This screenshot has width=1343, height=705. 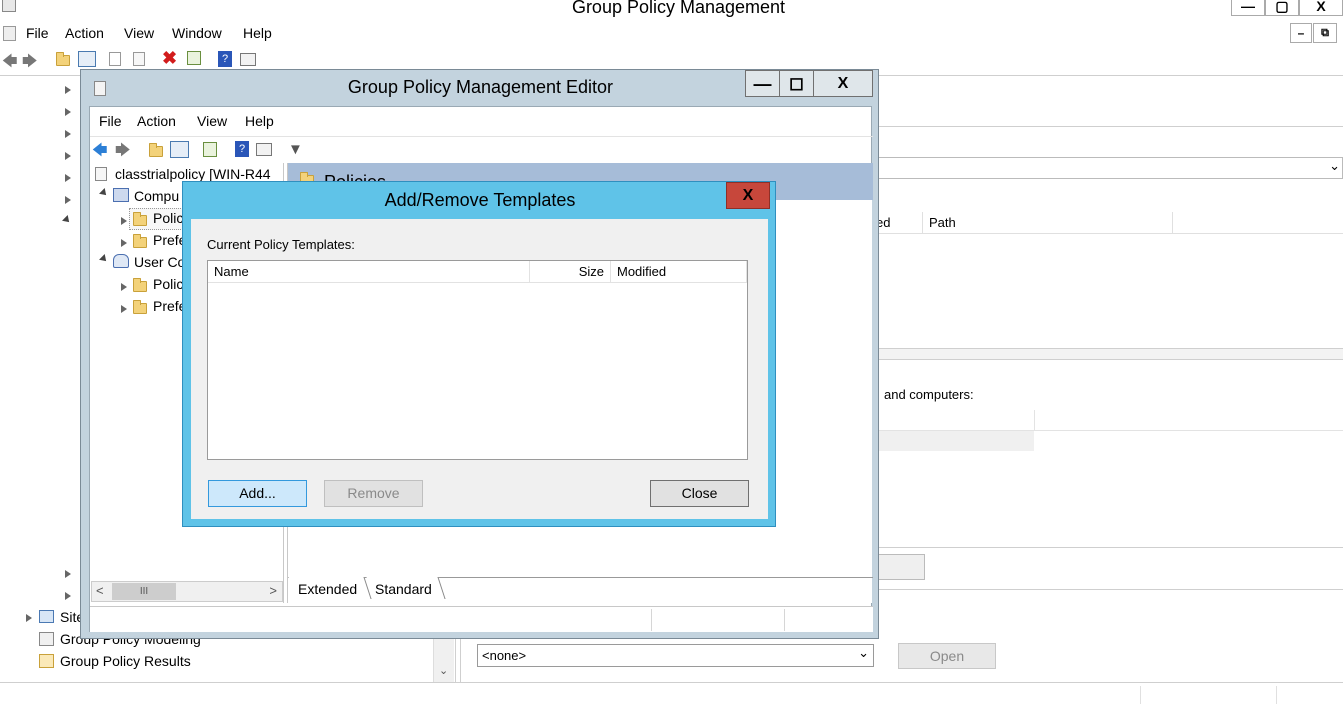 What do you see at coordinates (140, 219) in the screenshot?
I see `folder-icon` at bounding box center [140, 219].